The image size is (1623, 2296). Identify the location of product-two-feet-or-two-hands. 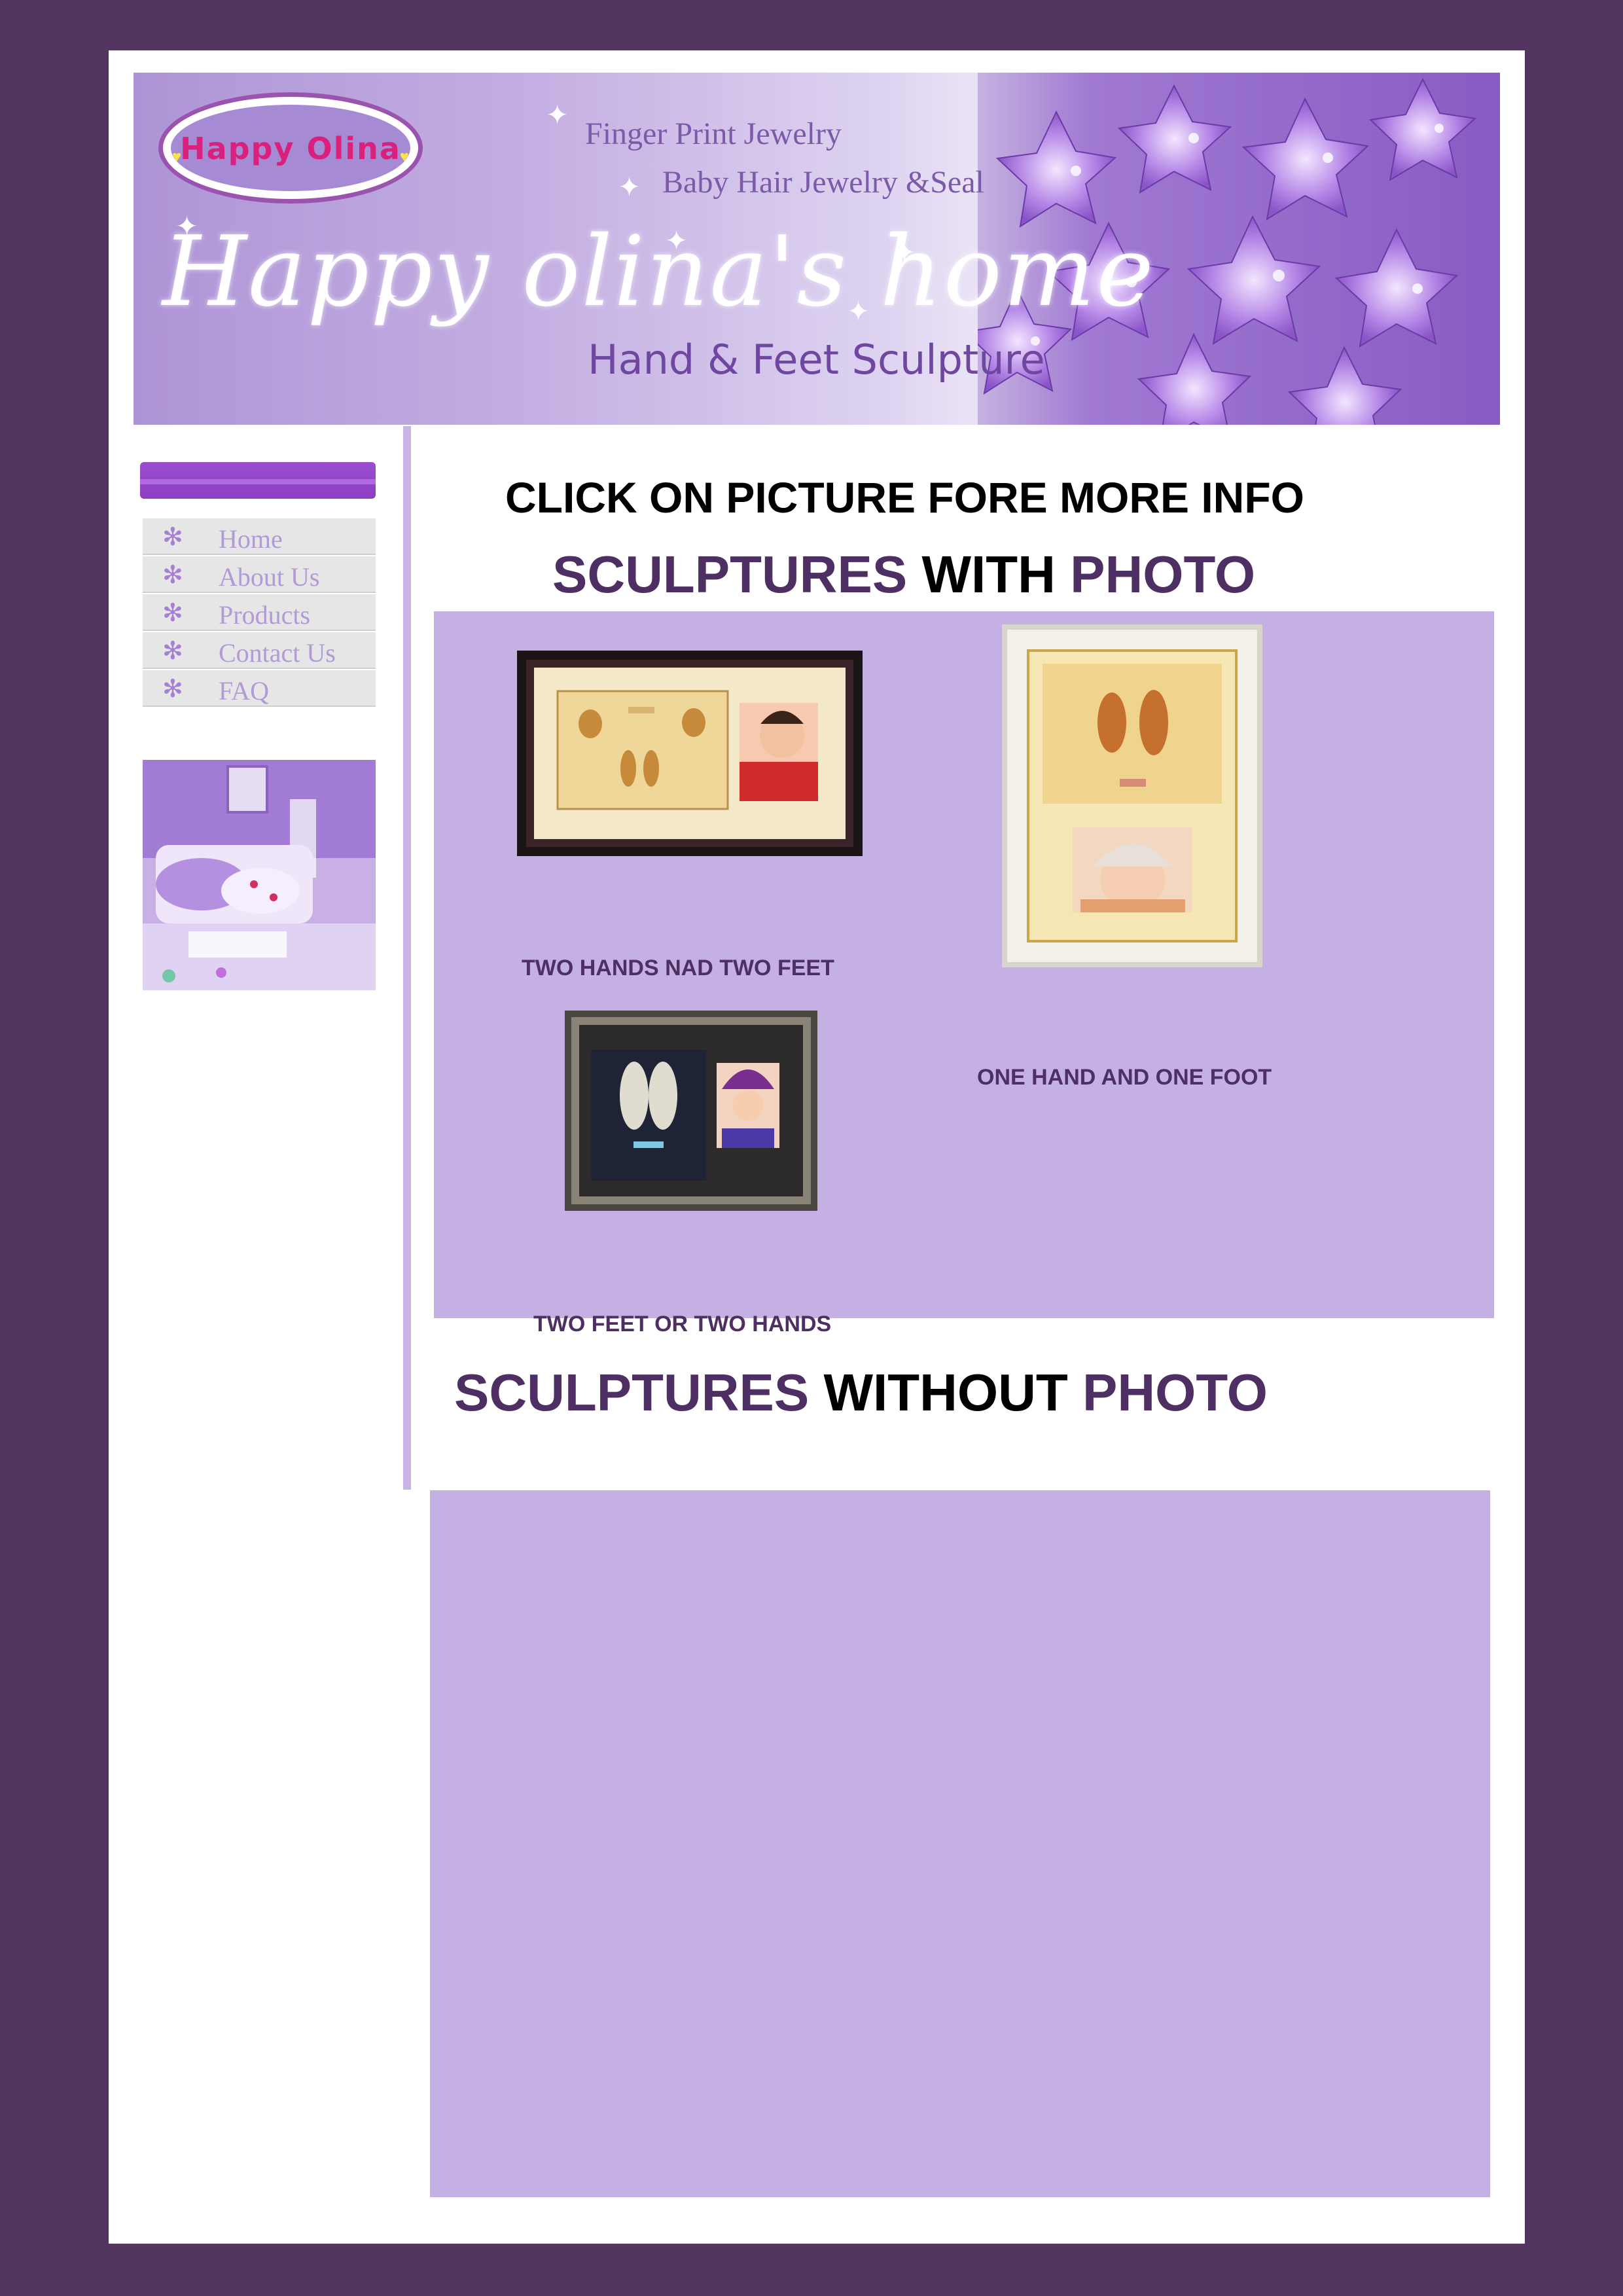
(691, 1111).